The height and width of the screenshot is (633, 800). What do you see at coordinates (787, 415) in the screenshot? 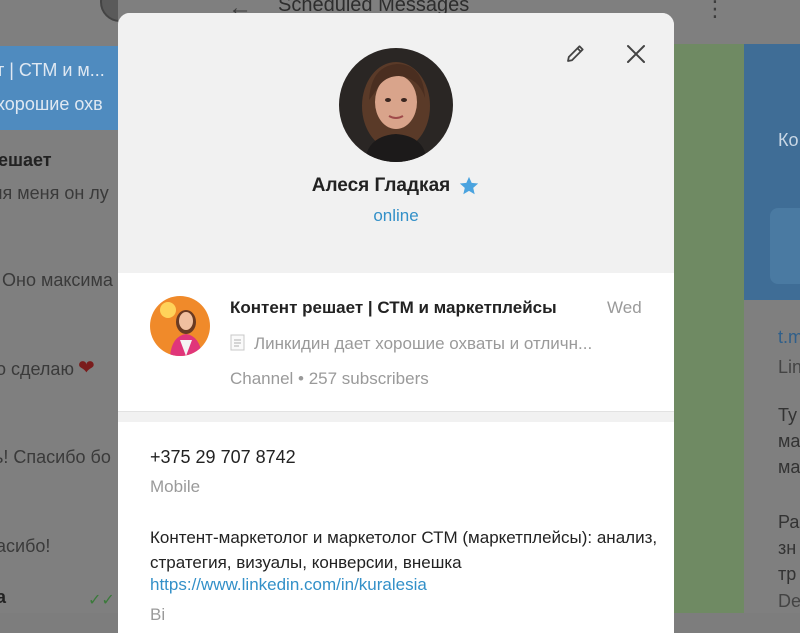
I see `info-text: Ту` at bounding box center [787, 415].